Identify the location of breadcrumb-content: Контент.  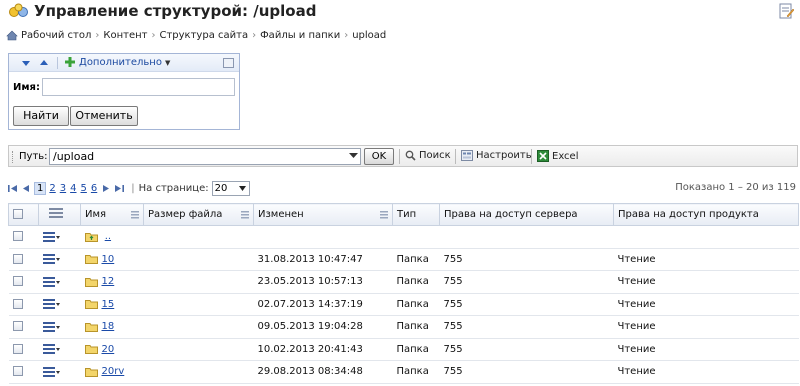
(125, 35).